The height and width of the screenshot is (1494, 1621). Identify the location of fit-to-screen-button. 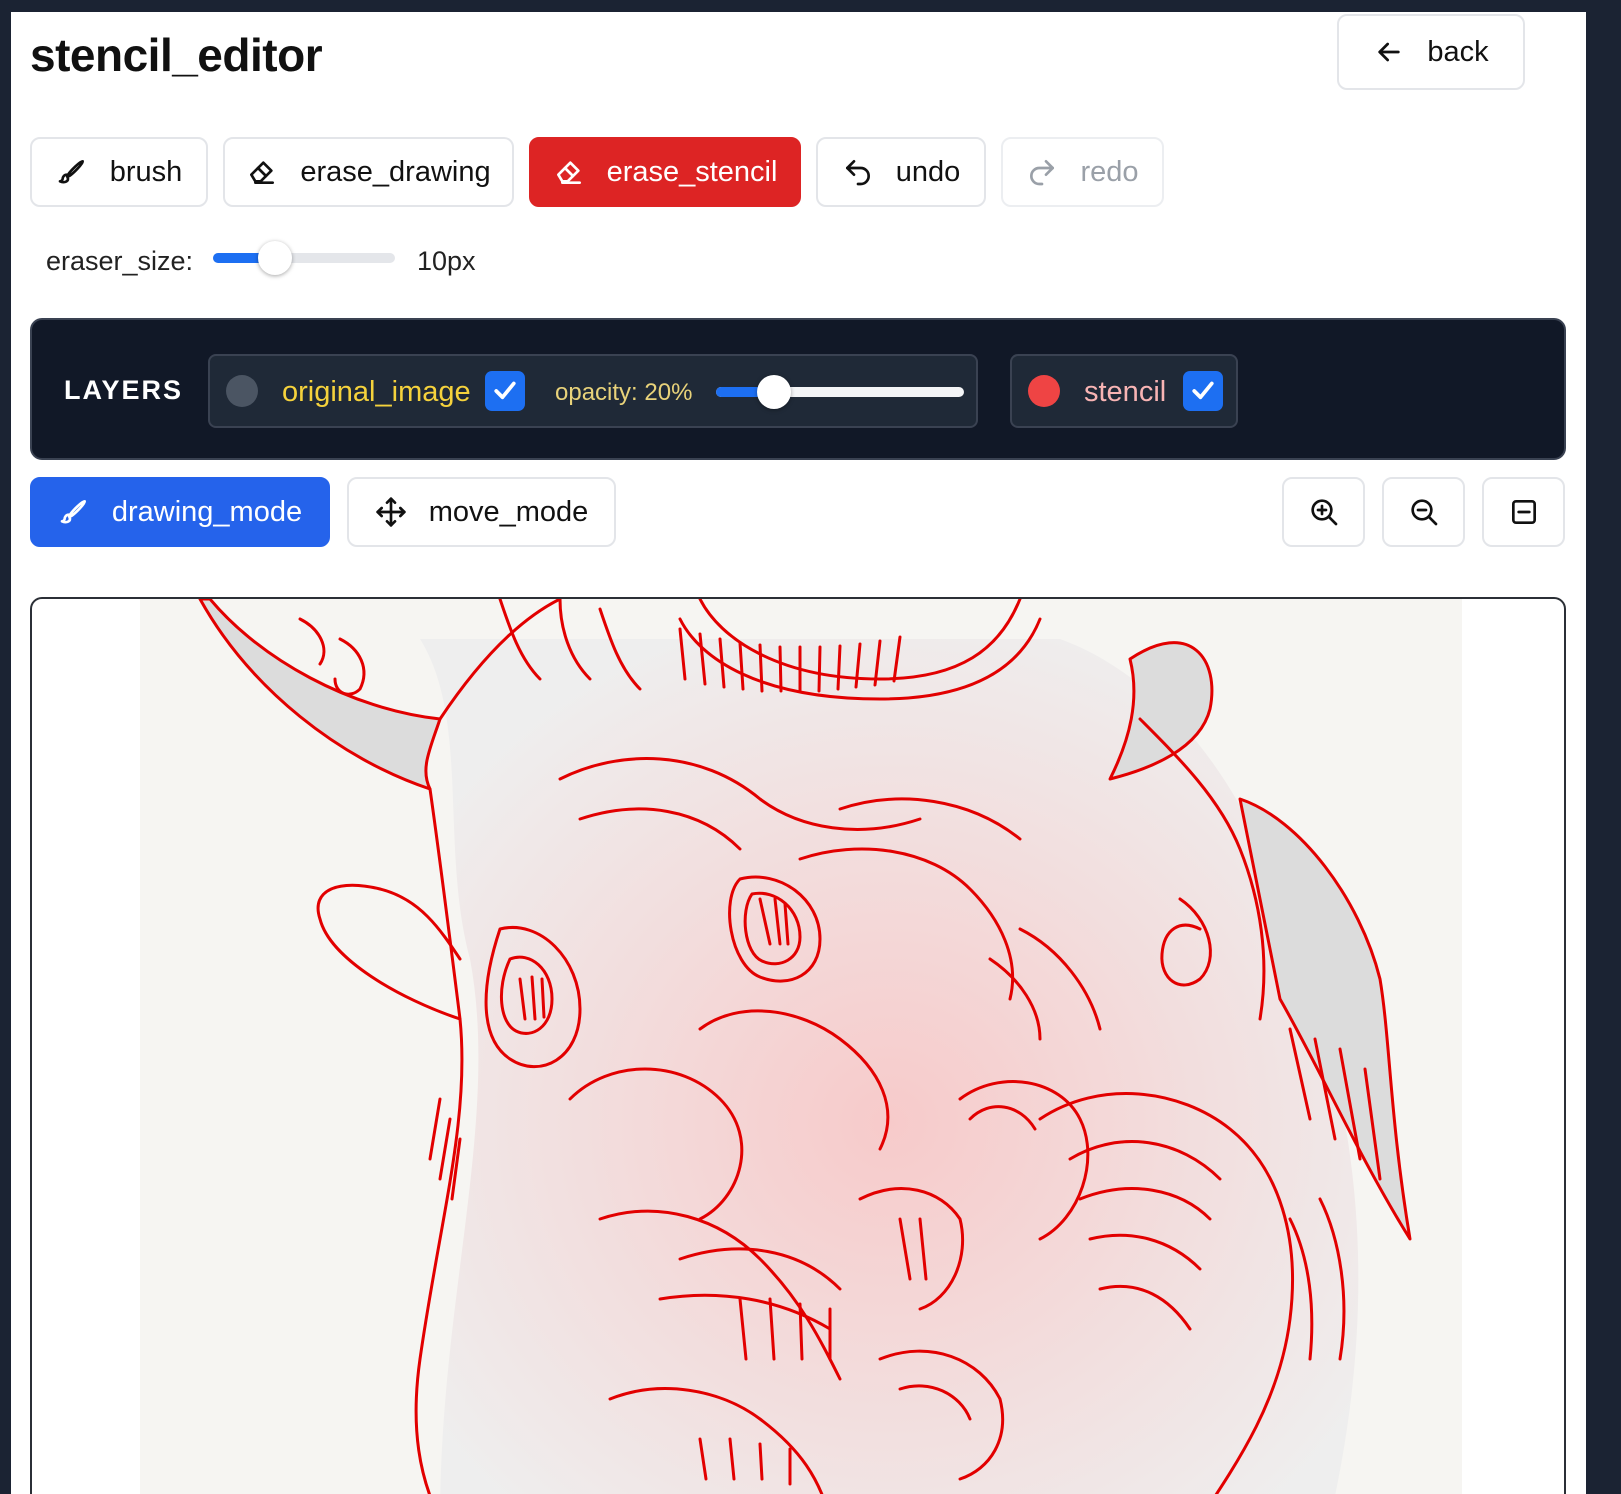
(1523, 512).